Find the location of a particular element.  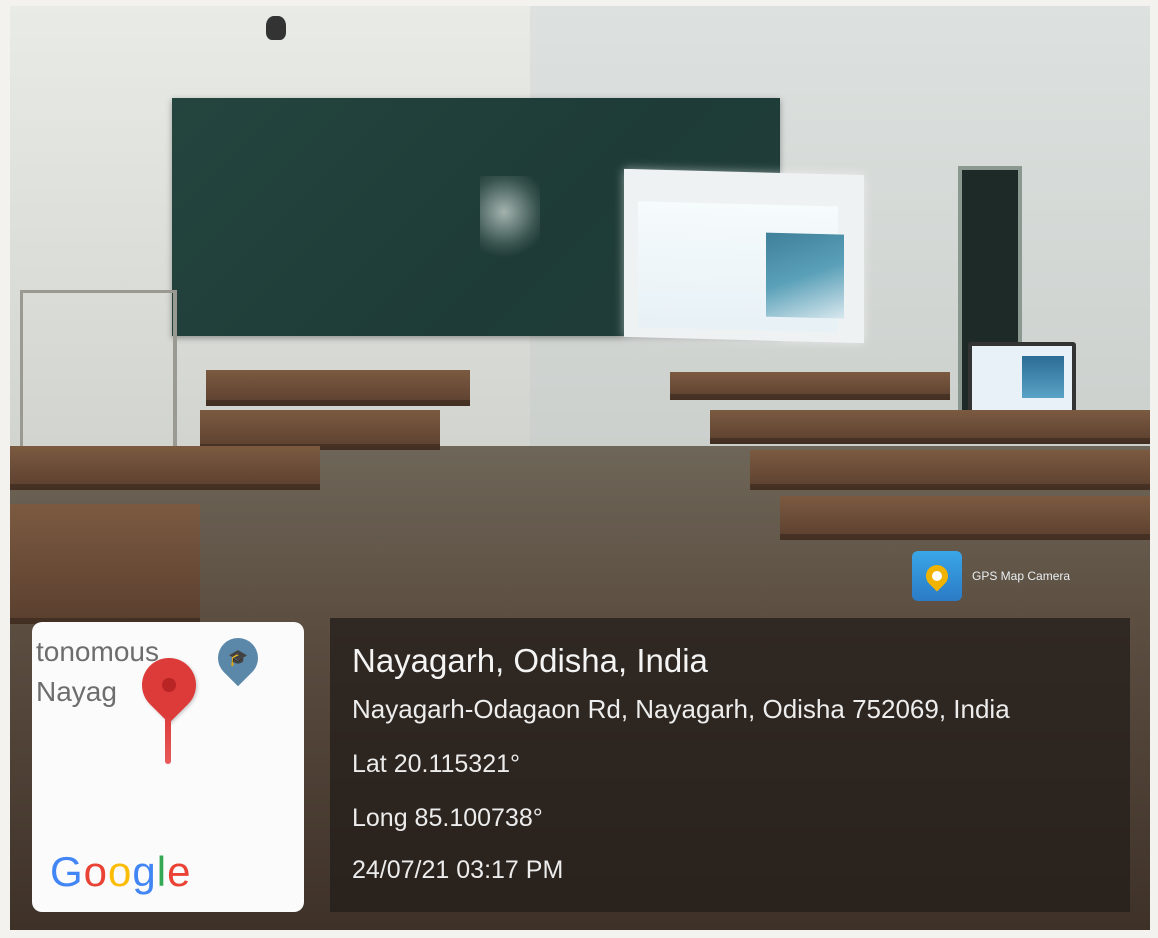

slide-image is located at coordinates (805, 275).